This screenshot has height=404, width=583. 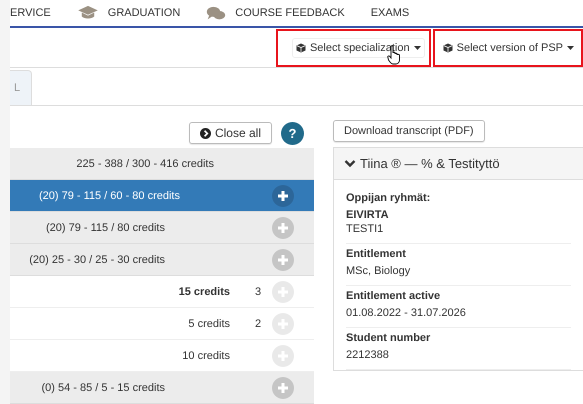 I want to click on field-label: Entitlement, so click(x=376, y=254).